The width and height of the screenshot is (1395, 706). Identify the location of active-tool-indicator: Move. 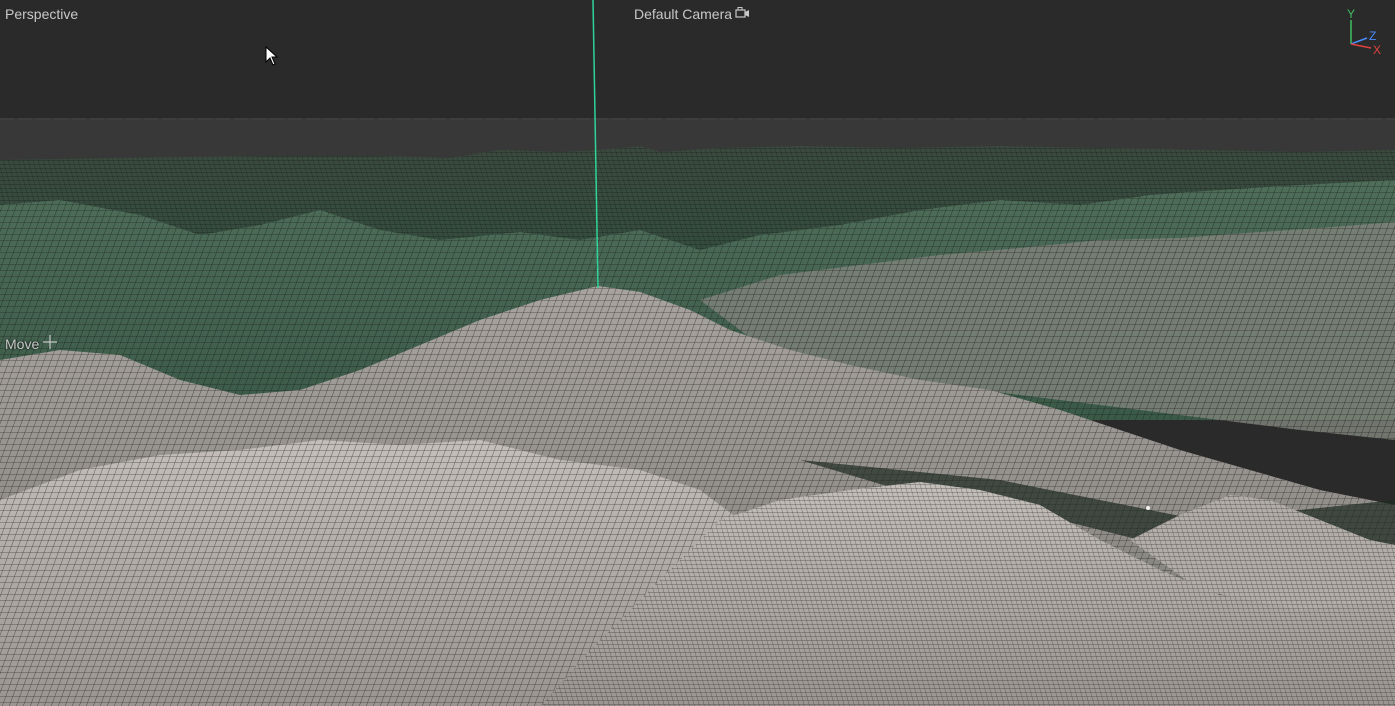
(31, 343).